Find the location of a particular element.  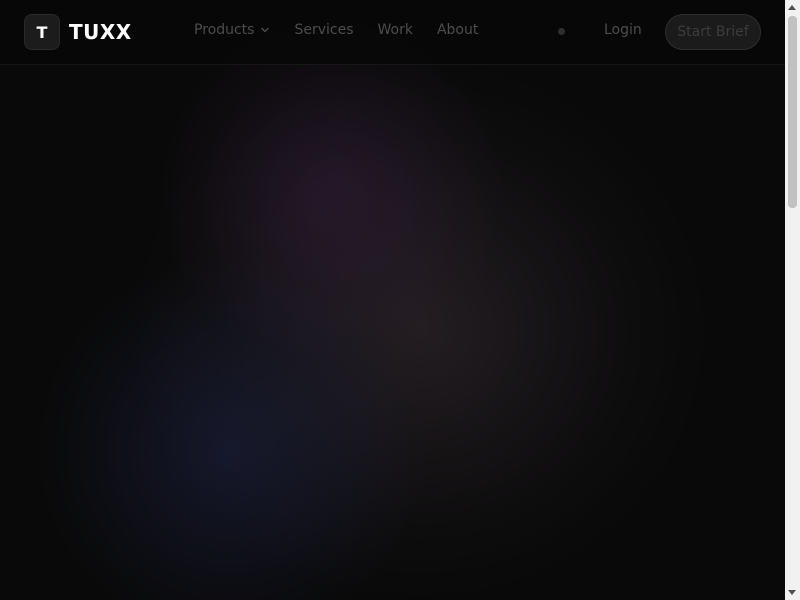

nav-link-label: Work is located at coordinates (395, 30).